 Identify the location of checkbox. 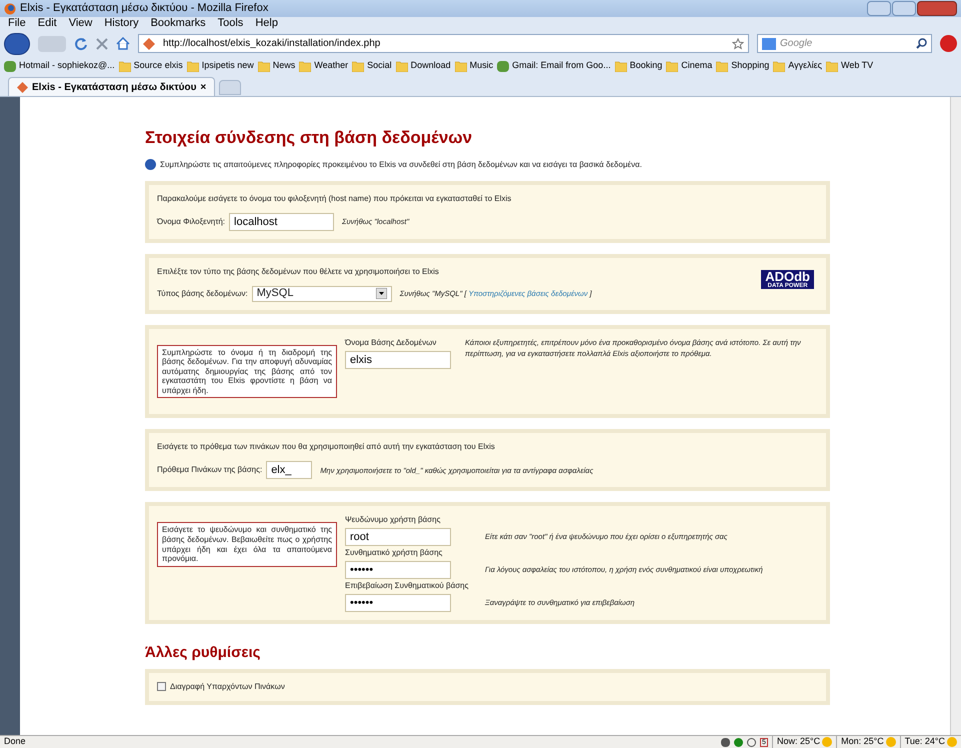
(161, 687).